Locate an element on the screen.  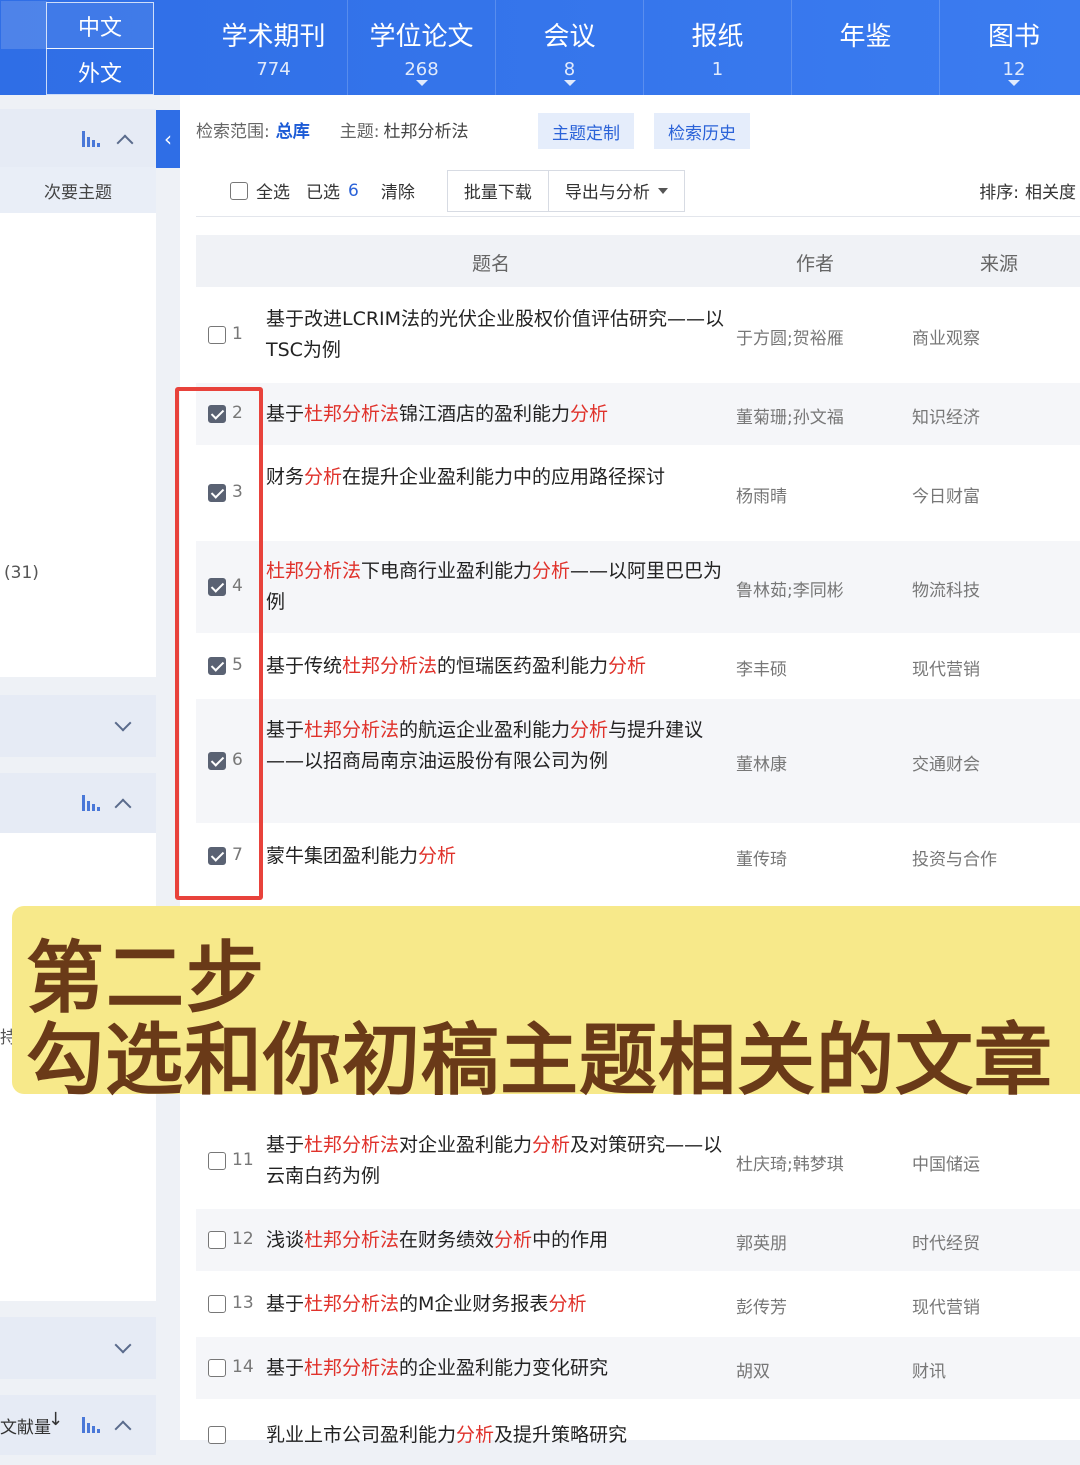
instruction-banner: 第二步 勾选和你初稿主题相关的文章 is located at coordinates (546, 1006).